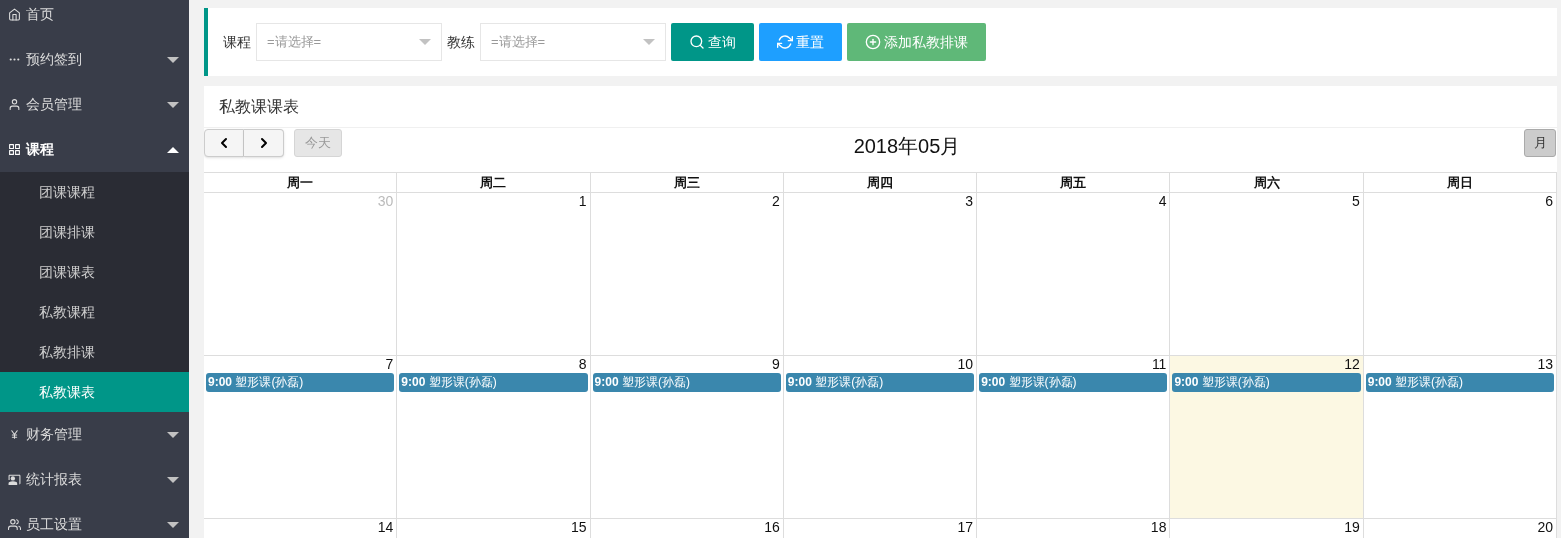 This screenshot has width=1561, height=538. Describe the element at coordinates (14, 14) in the screenshot. I see `home-icon` at that location.